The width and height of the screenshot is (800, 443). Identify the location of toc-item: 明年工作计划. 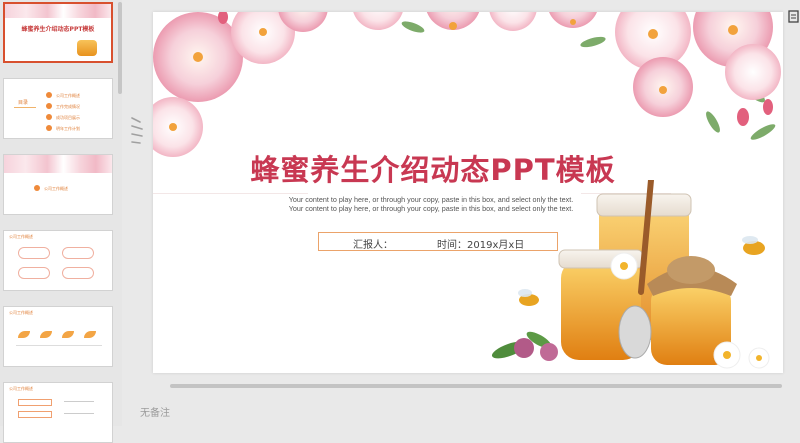
(68, 128).